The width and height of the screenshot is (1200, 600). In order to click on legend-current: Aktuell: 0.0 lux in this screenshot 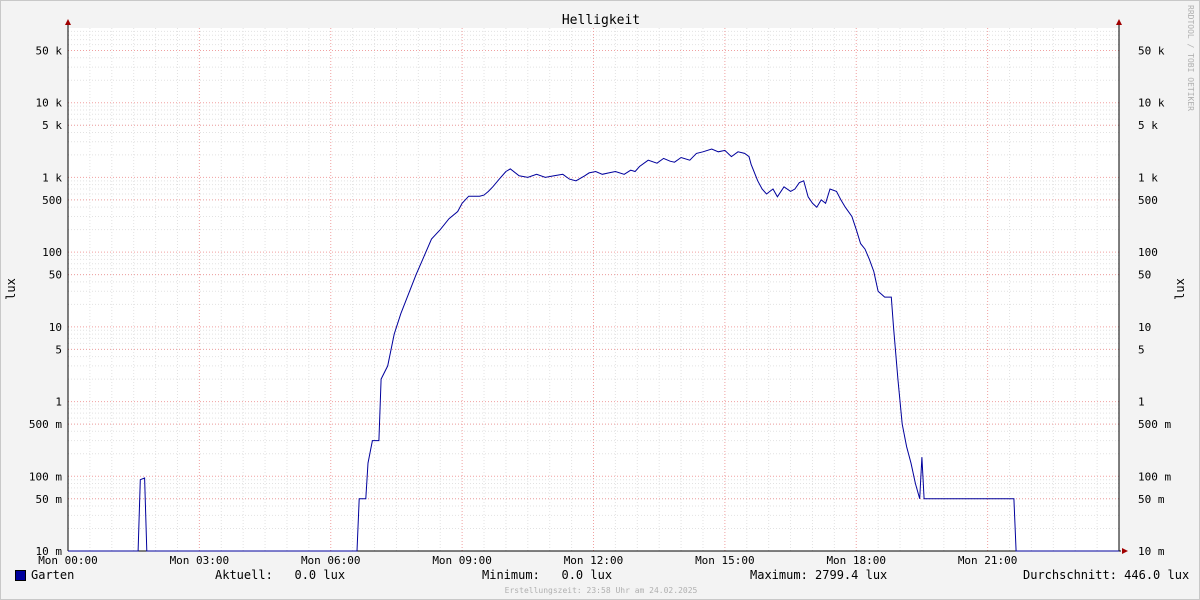, I will do `click(280, 575)`.